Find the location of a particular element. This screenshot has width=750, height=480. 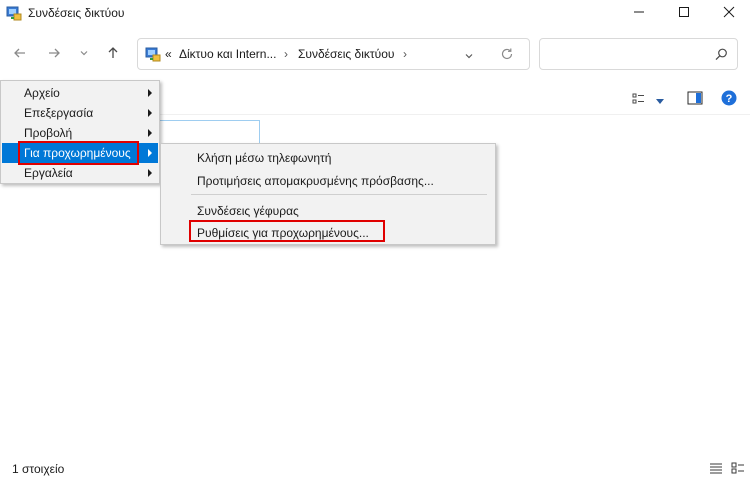

forward-button is located at coordinates (54, 54).